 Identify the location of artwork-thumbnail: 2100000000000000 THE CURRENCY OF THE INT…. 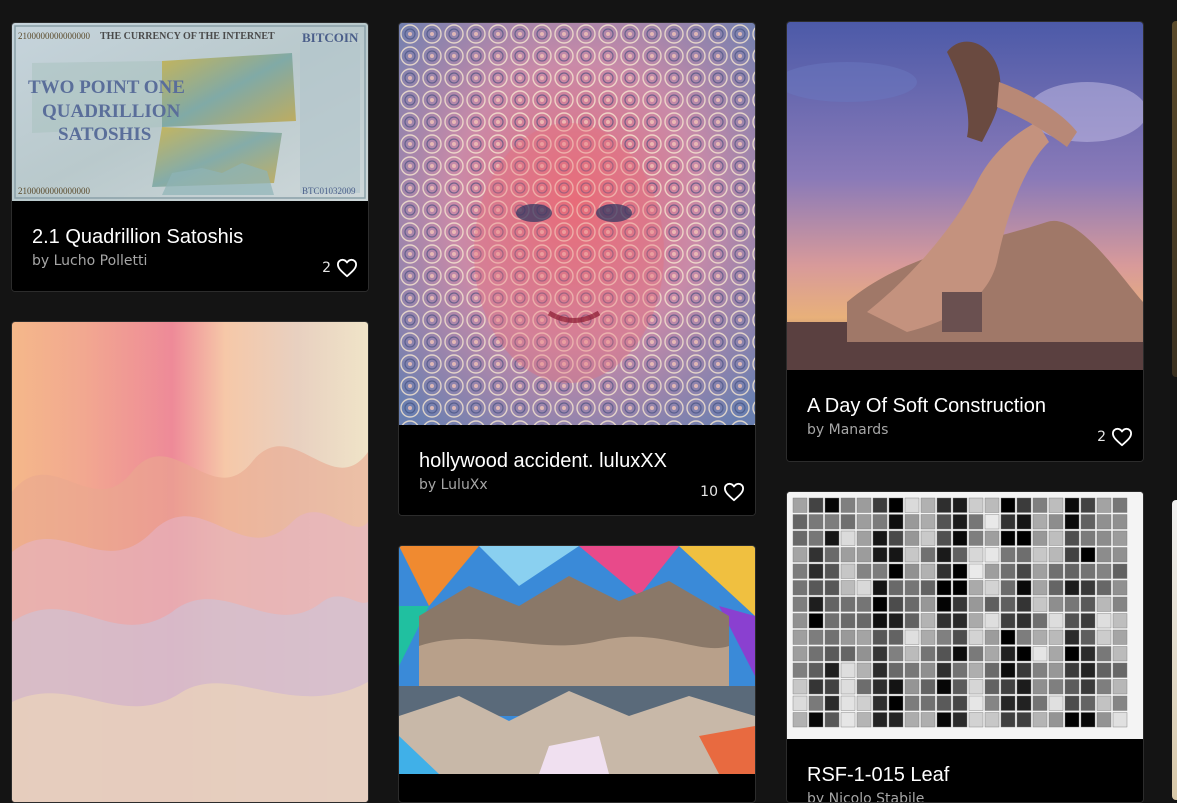
(190, 112).